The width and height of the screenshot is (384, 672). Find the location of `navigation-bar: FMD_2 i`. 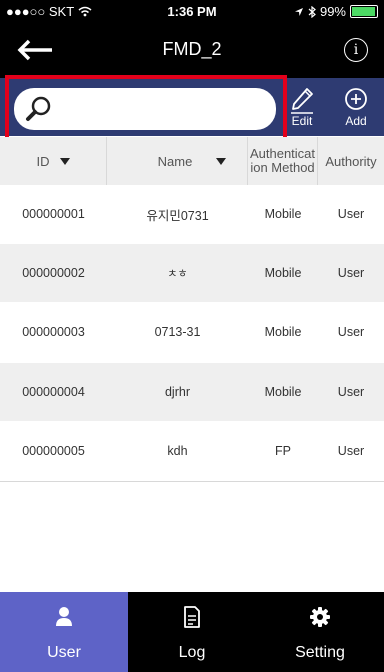

navigation-bar: FMD_2 i is located at coordinates (192, 50).